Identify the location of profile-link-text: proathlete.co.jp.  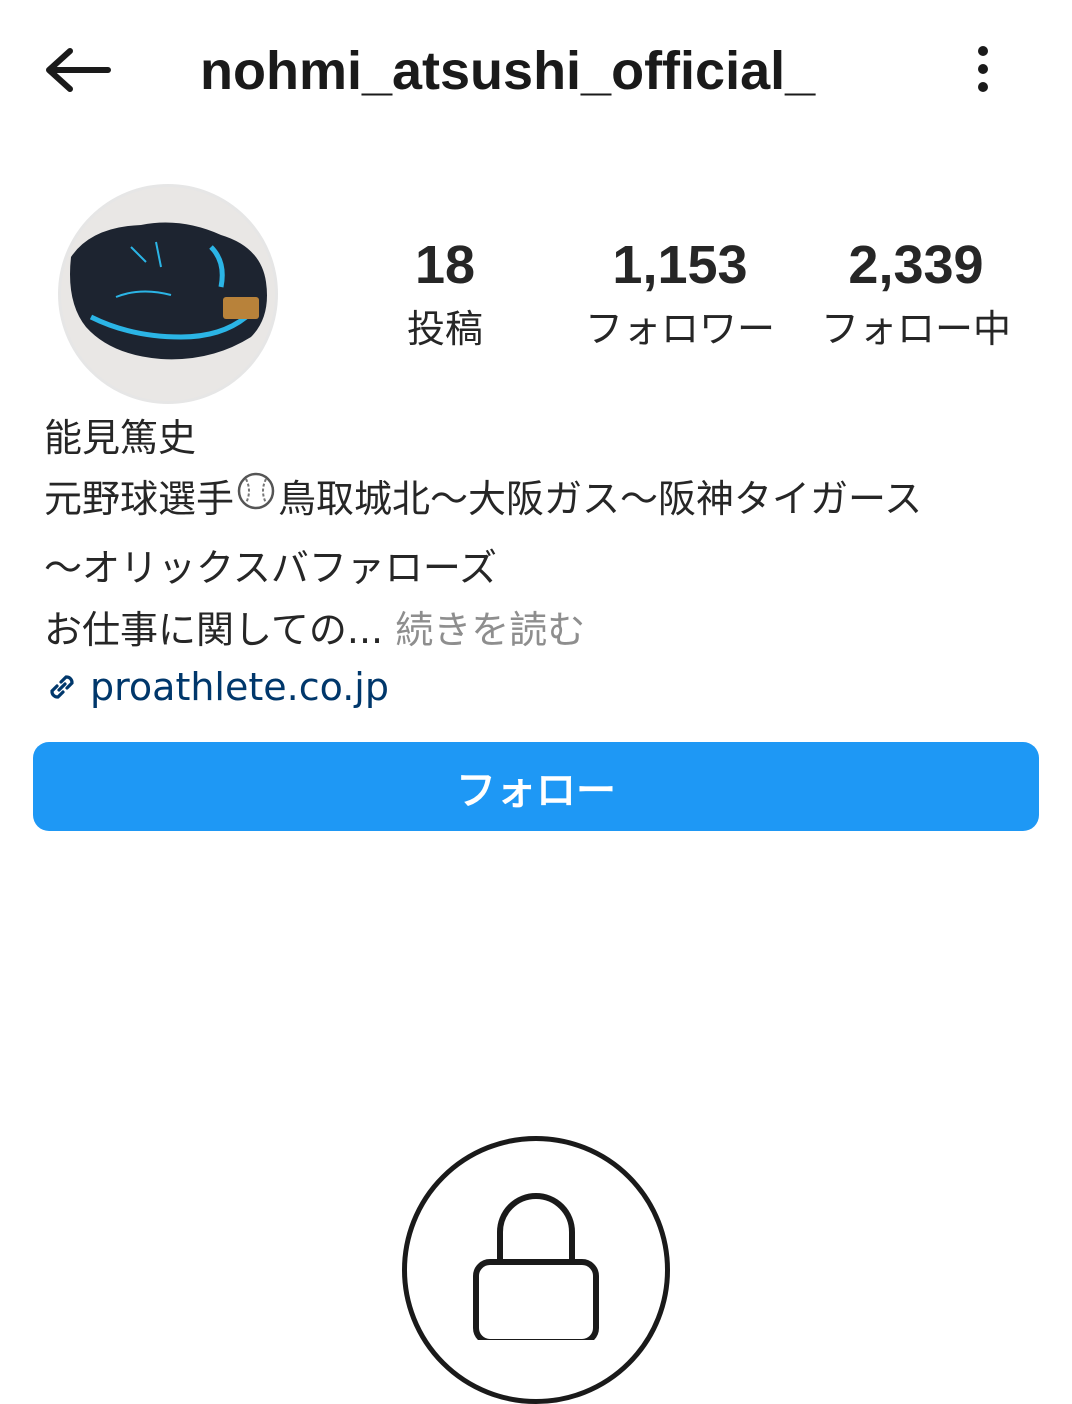
(239, 686).